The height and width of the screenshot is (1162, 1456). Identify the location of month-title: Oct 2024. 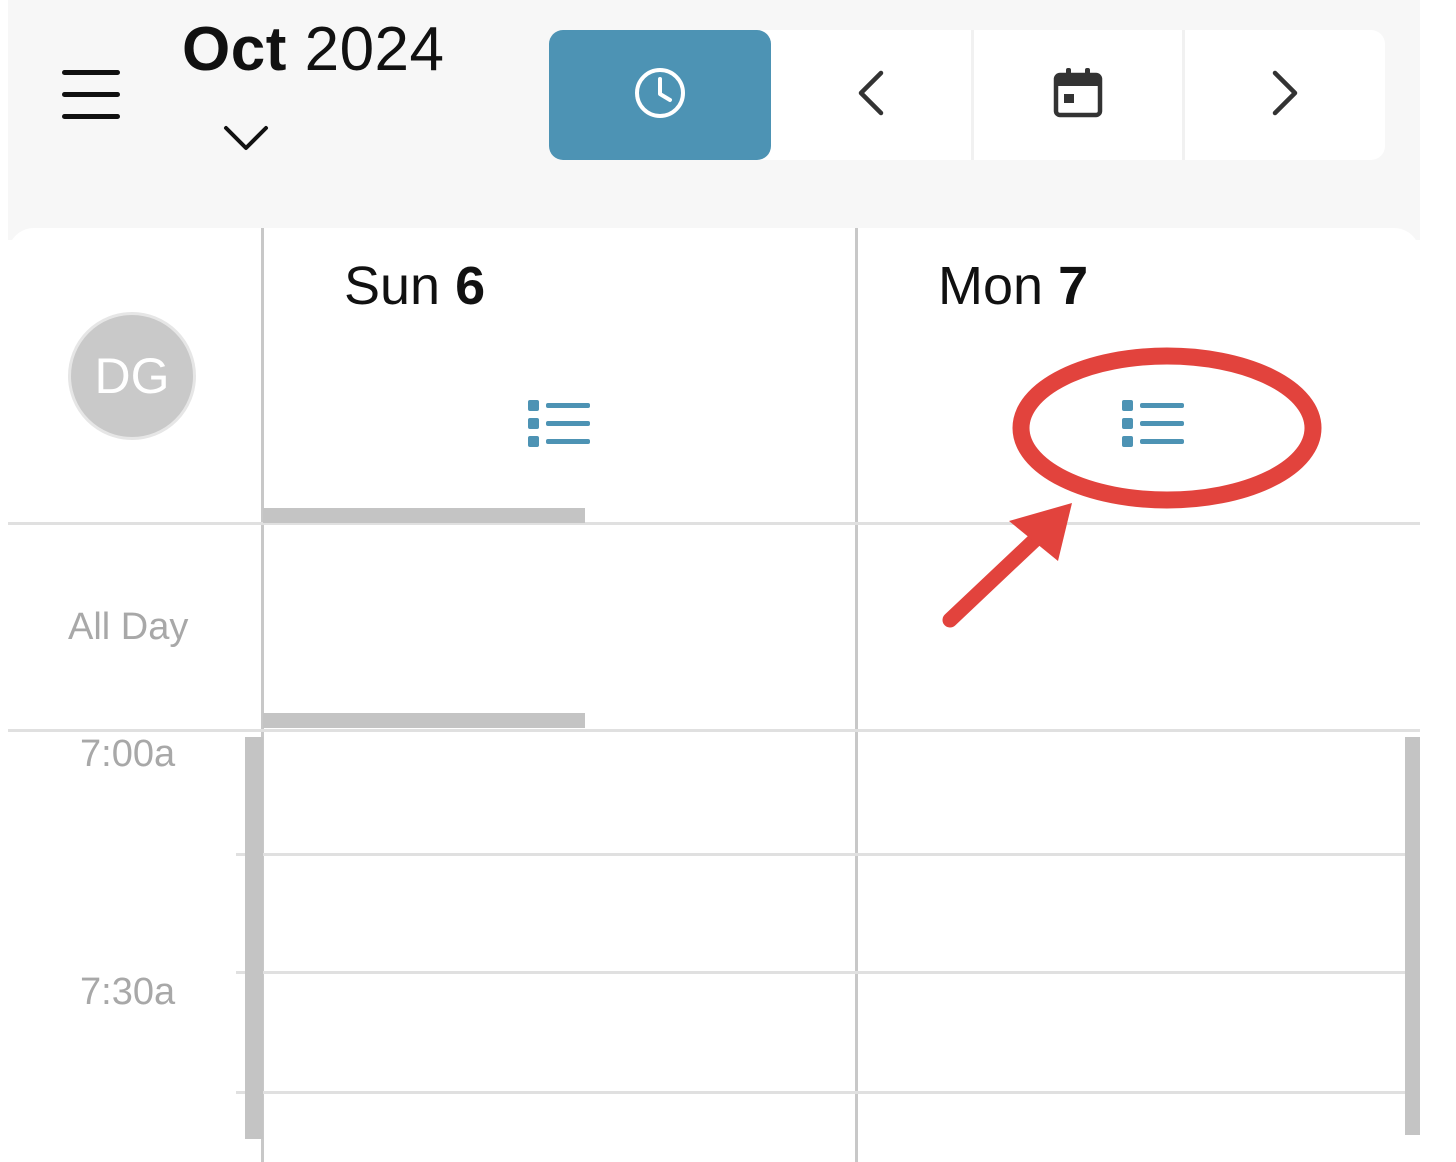
(313, 49).